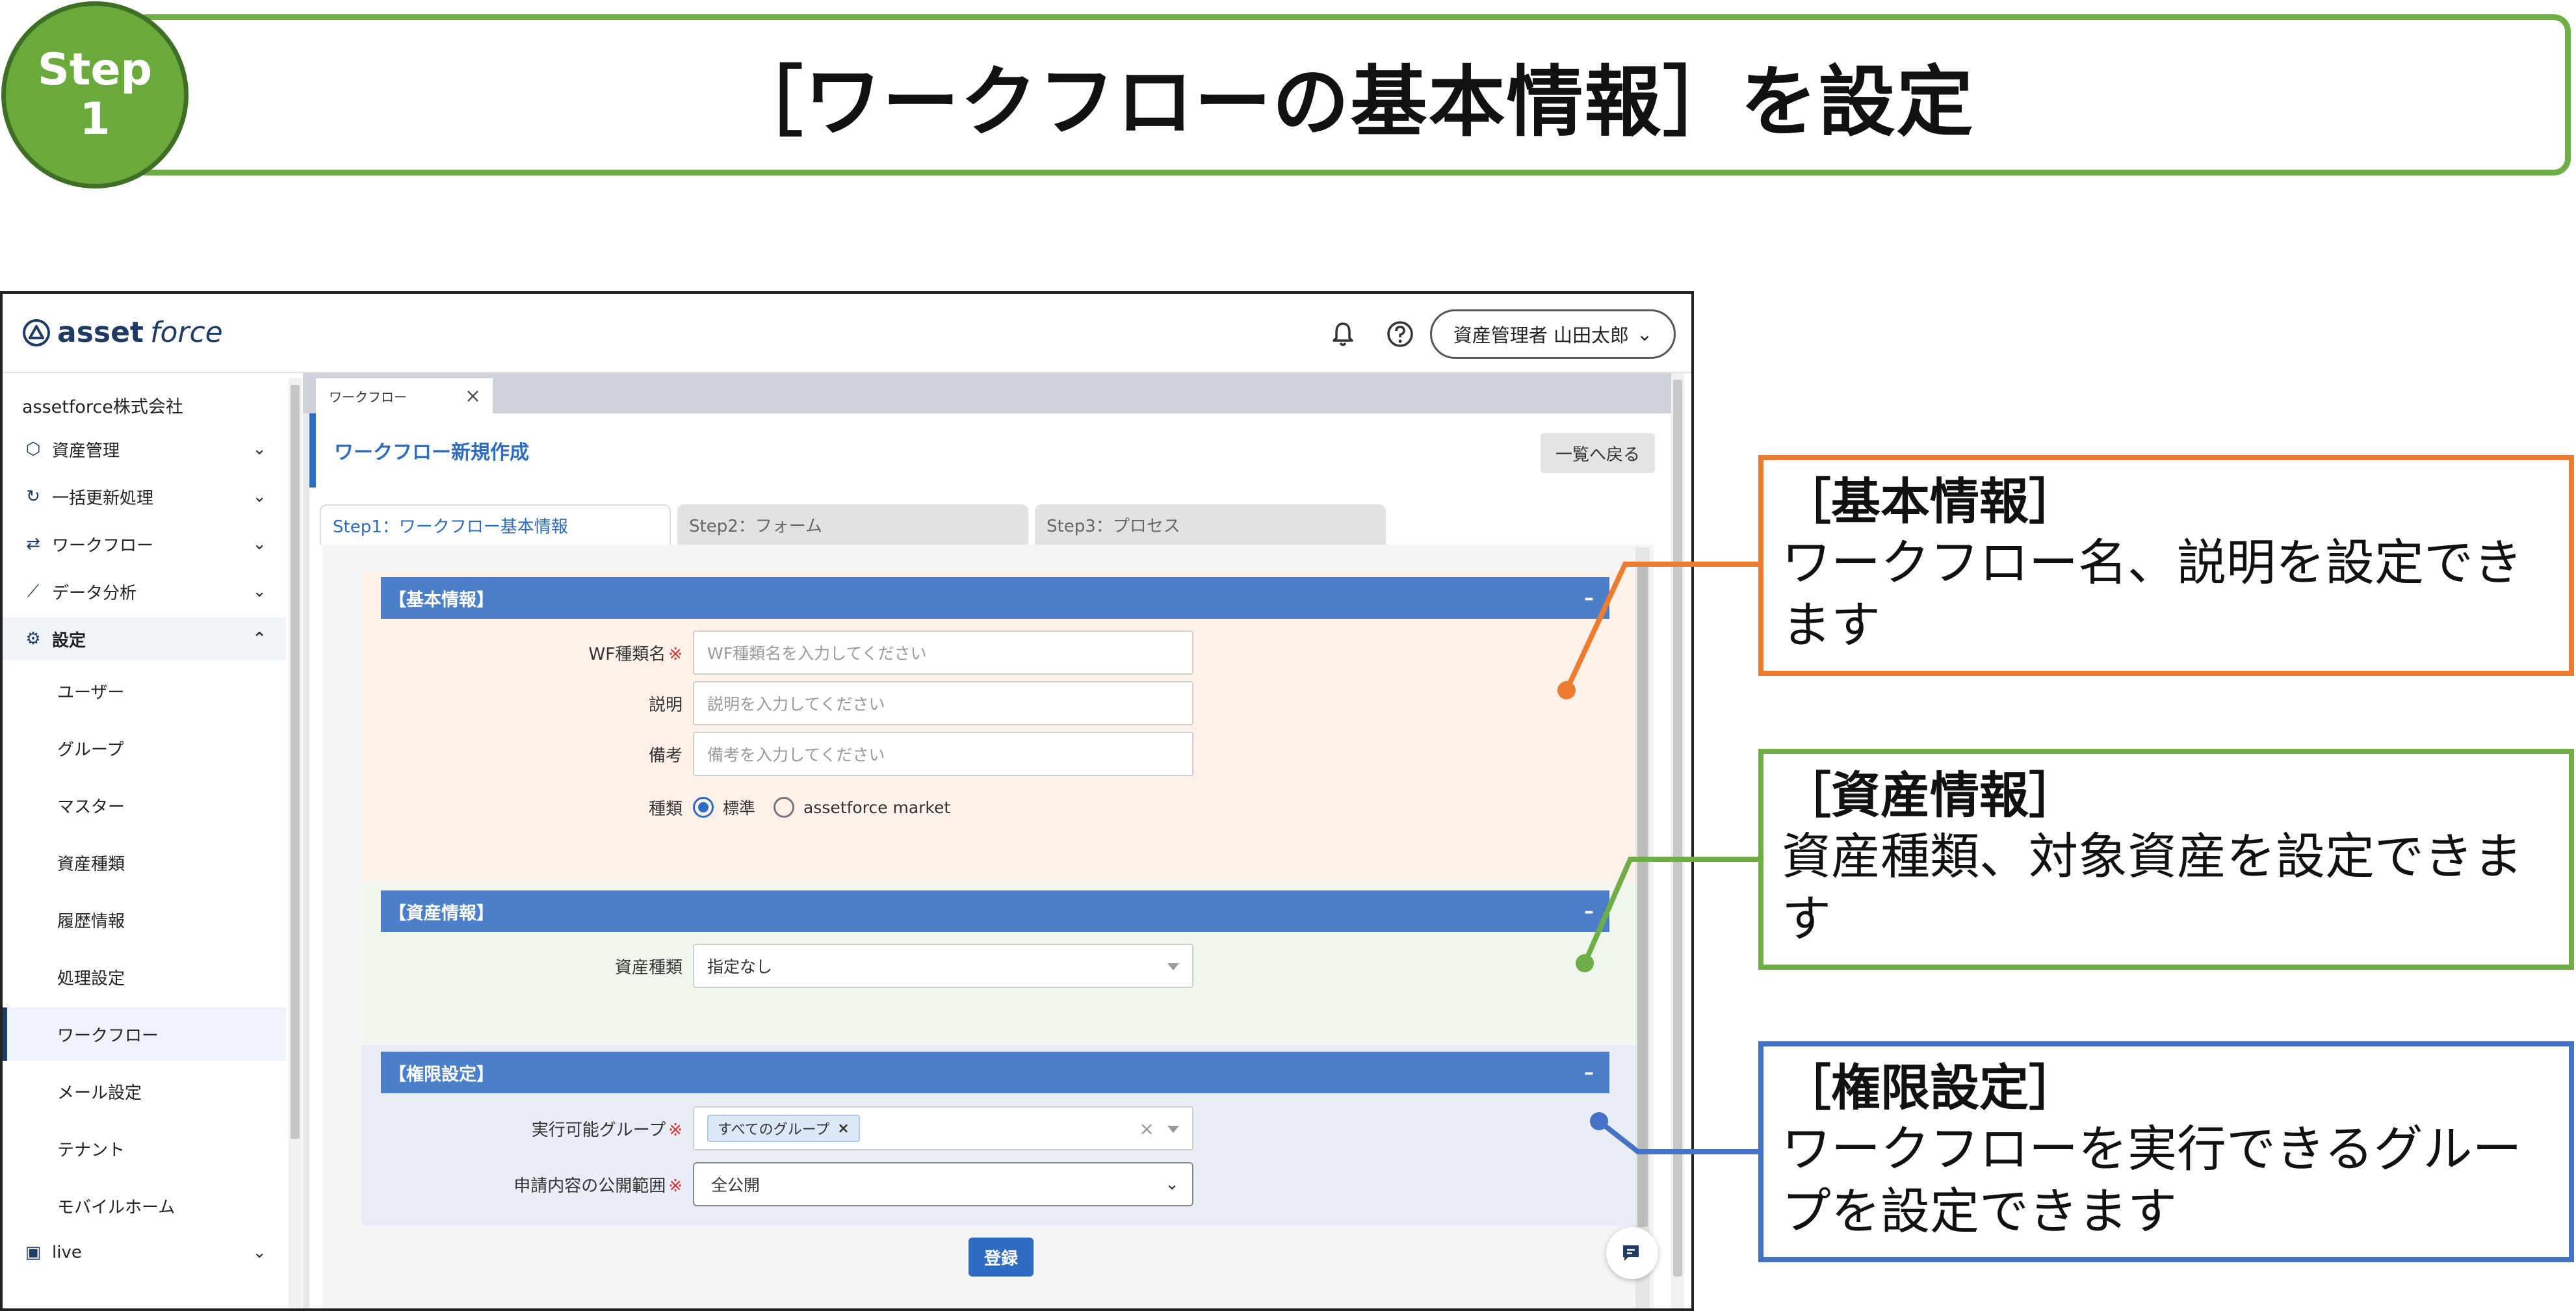 Image resolution: width=2576 pixels, height=1311 pixels. I want to click on label-text: 申請内容の公開範囲, so click(590, 1186).